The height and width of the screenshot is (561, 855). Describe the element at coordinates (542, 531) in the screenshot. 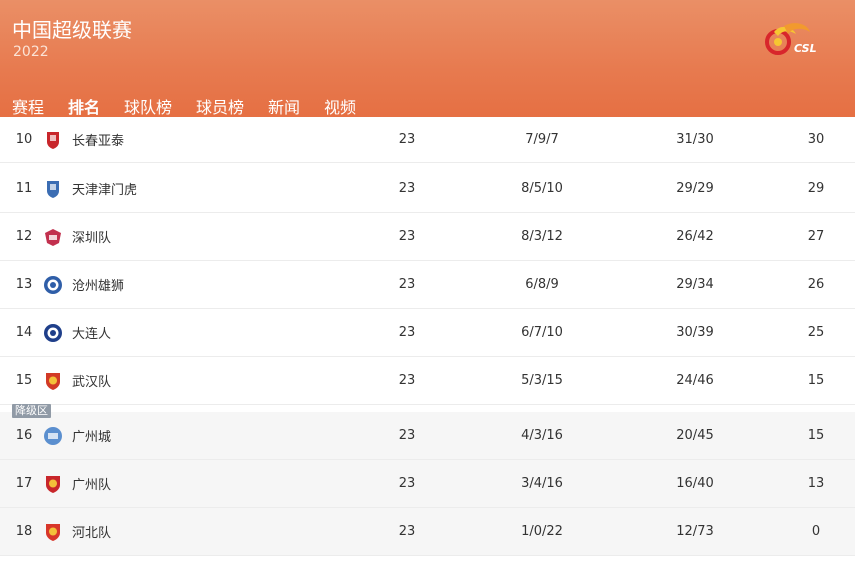

I see `win-draw-loss-cell: 1/0/22` at that location.